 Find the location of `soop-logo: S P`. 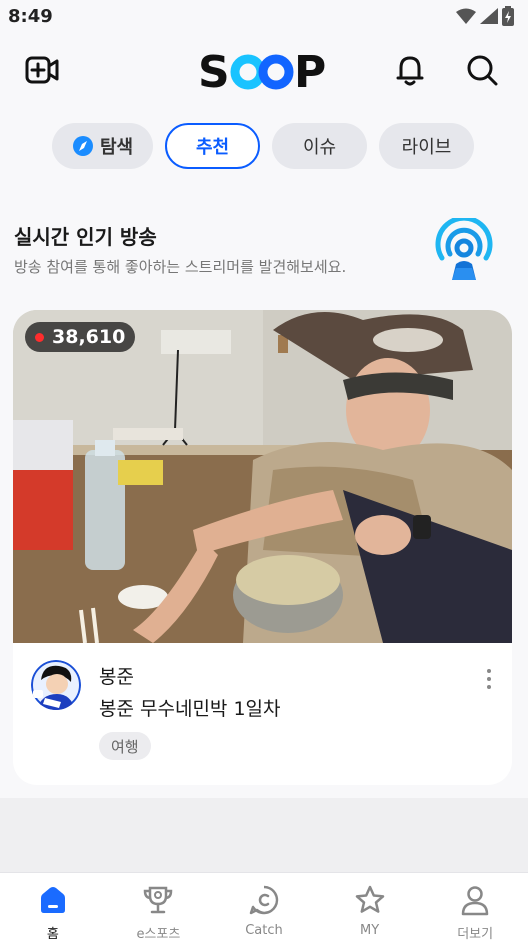

soop-logo: S P is located at coordinates (264, 72).